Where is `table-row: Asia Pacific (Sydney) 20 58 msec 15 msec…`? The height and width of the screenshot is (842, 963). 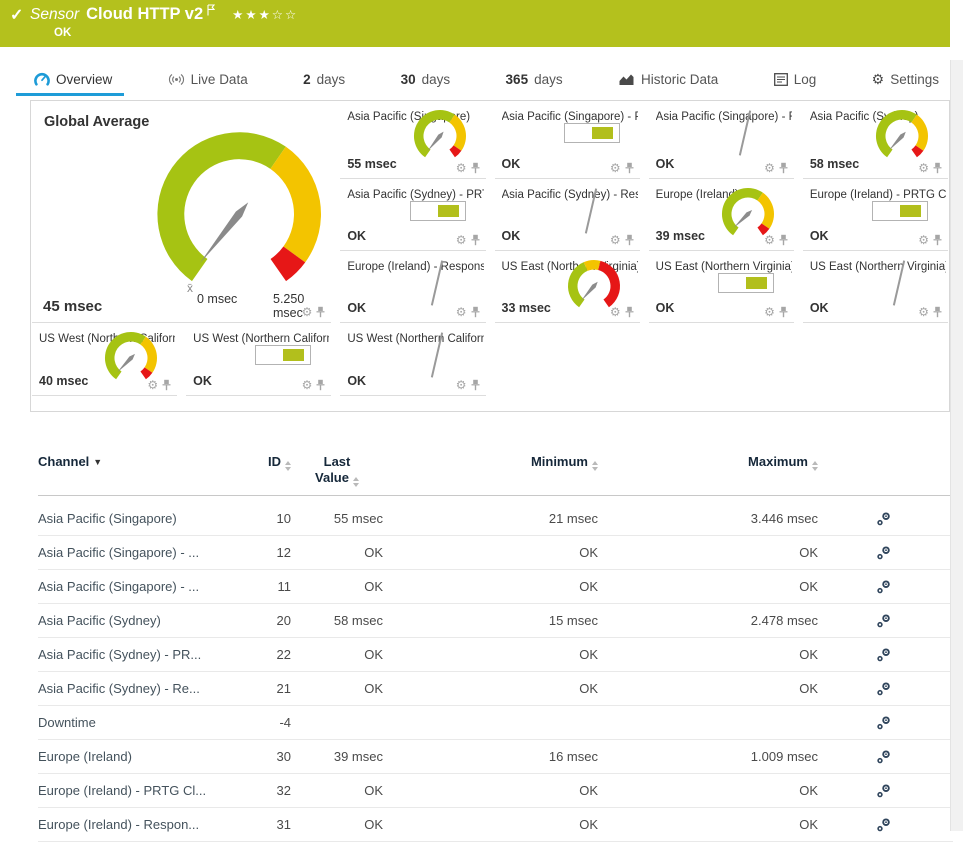 table-row: Asia Pacific (Sydney) 20 58 msec 15 msec… is located at coordinates (495, 621).